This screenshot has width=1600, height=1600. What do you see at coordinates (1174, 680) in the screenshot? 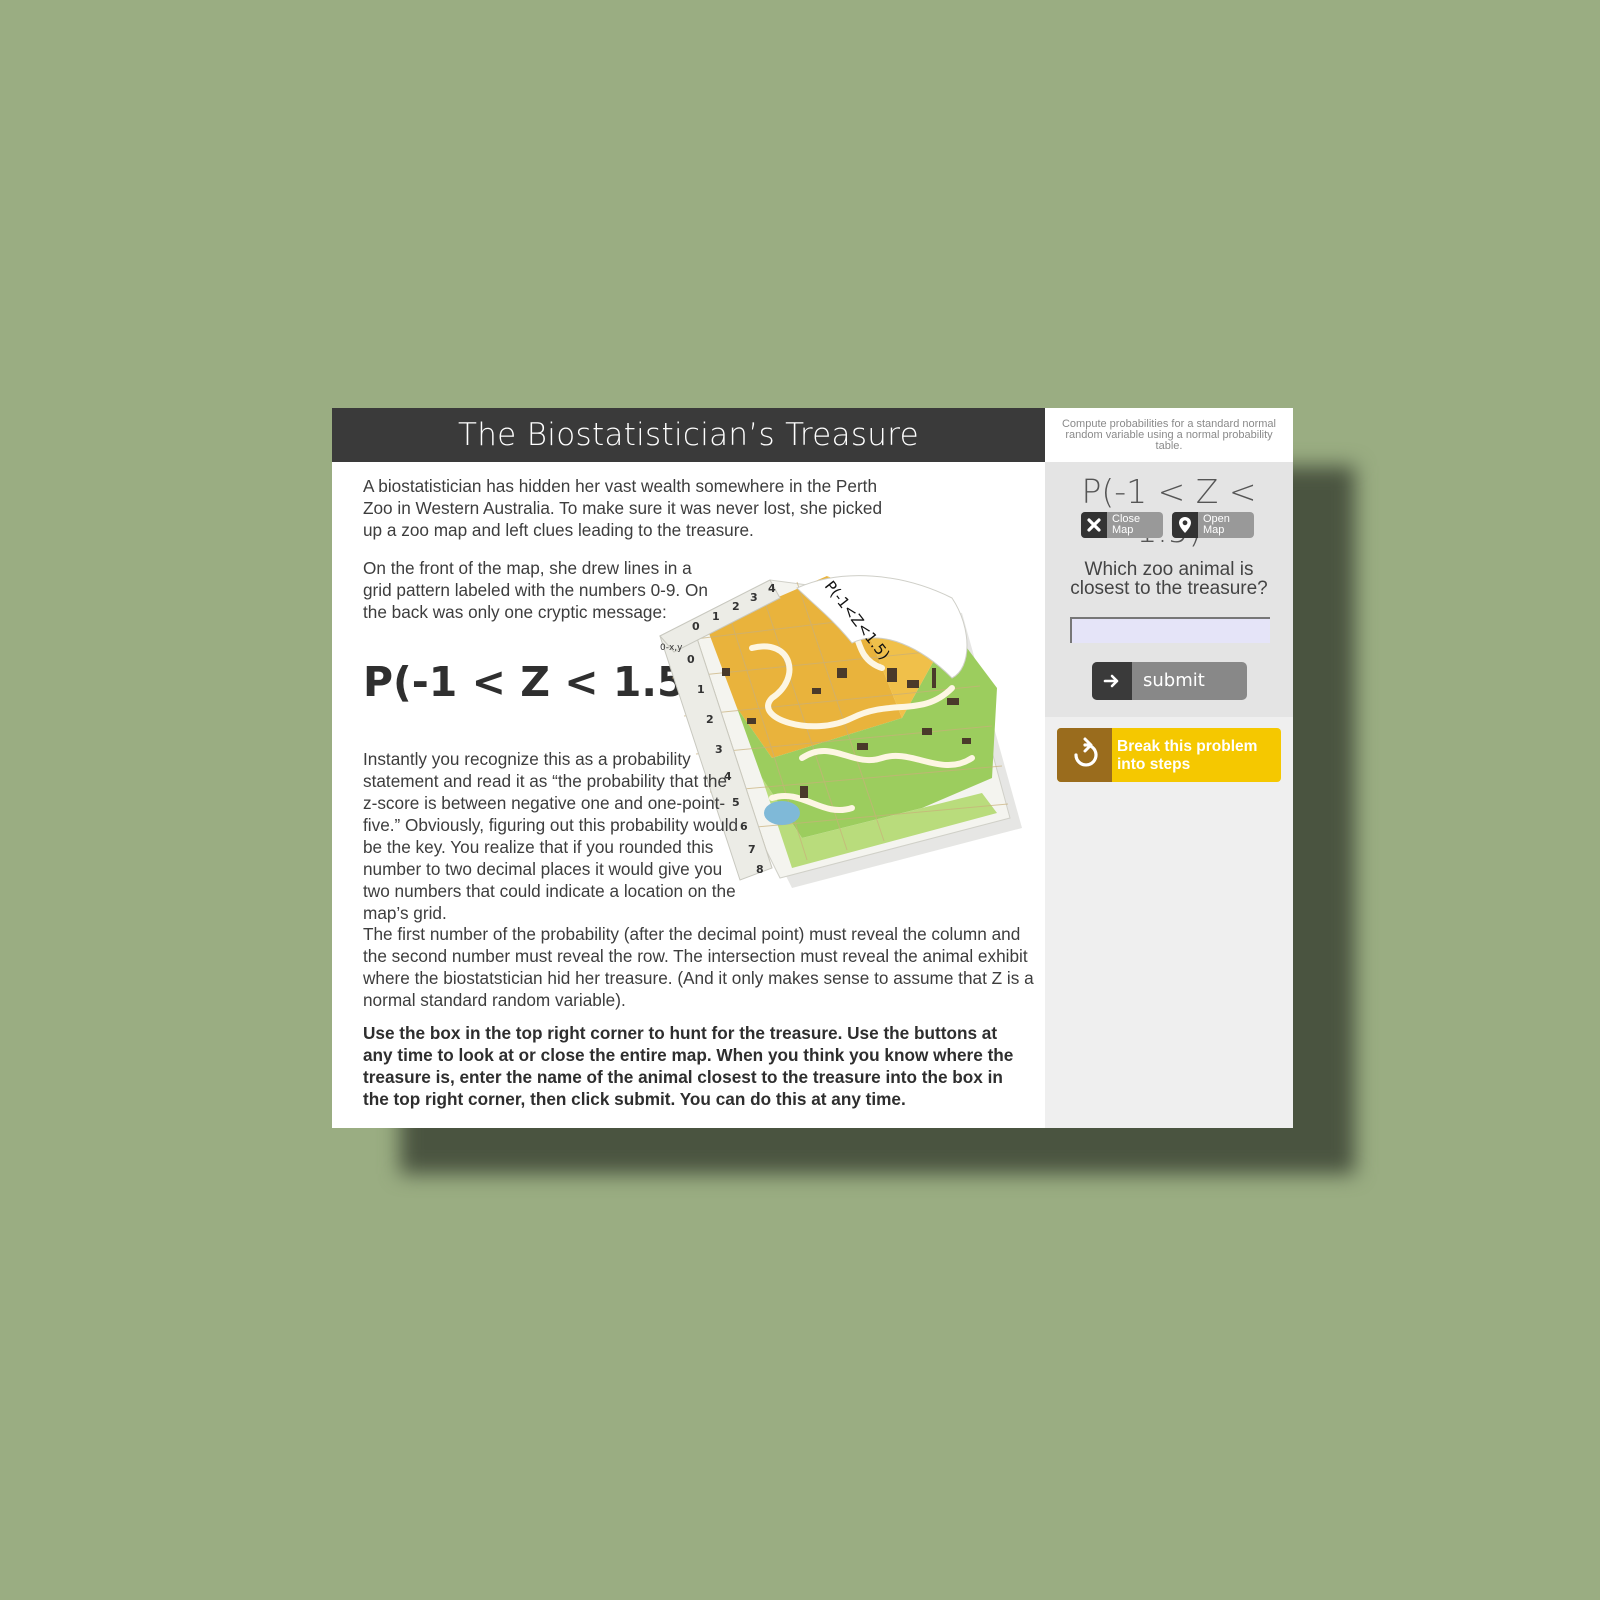
I see `submit-label: submit` at bounding box center [1174, 680].